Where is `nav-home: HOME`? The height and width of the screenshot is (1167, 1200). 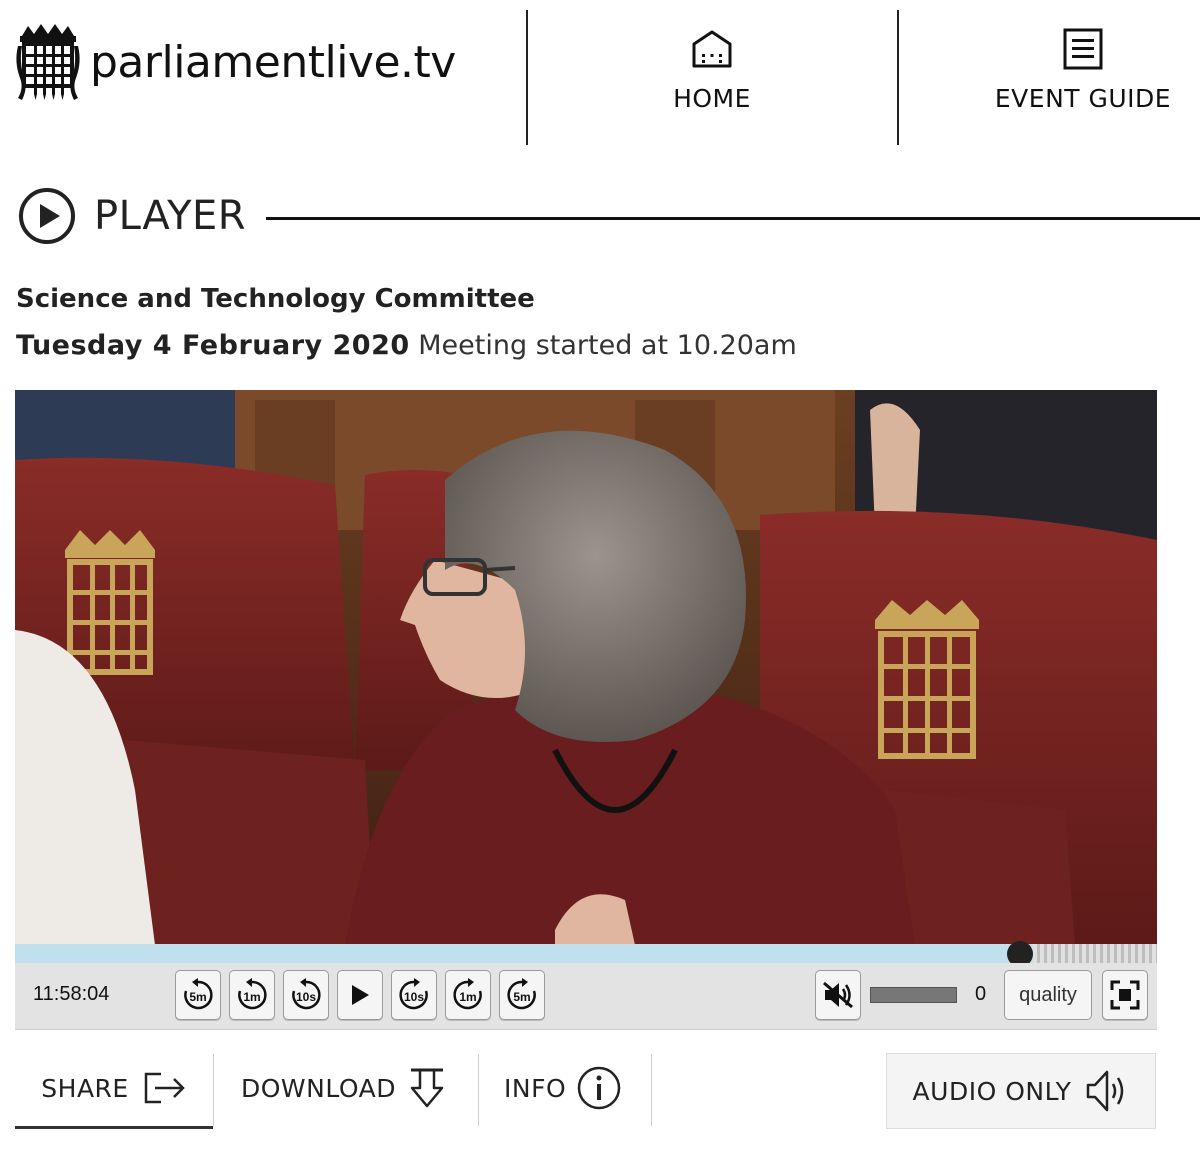 nav-home: HOME is located at coordinates (712, 70).